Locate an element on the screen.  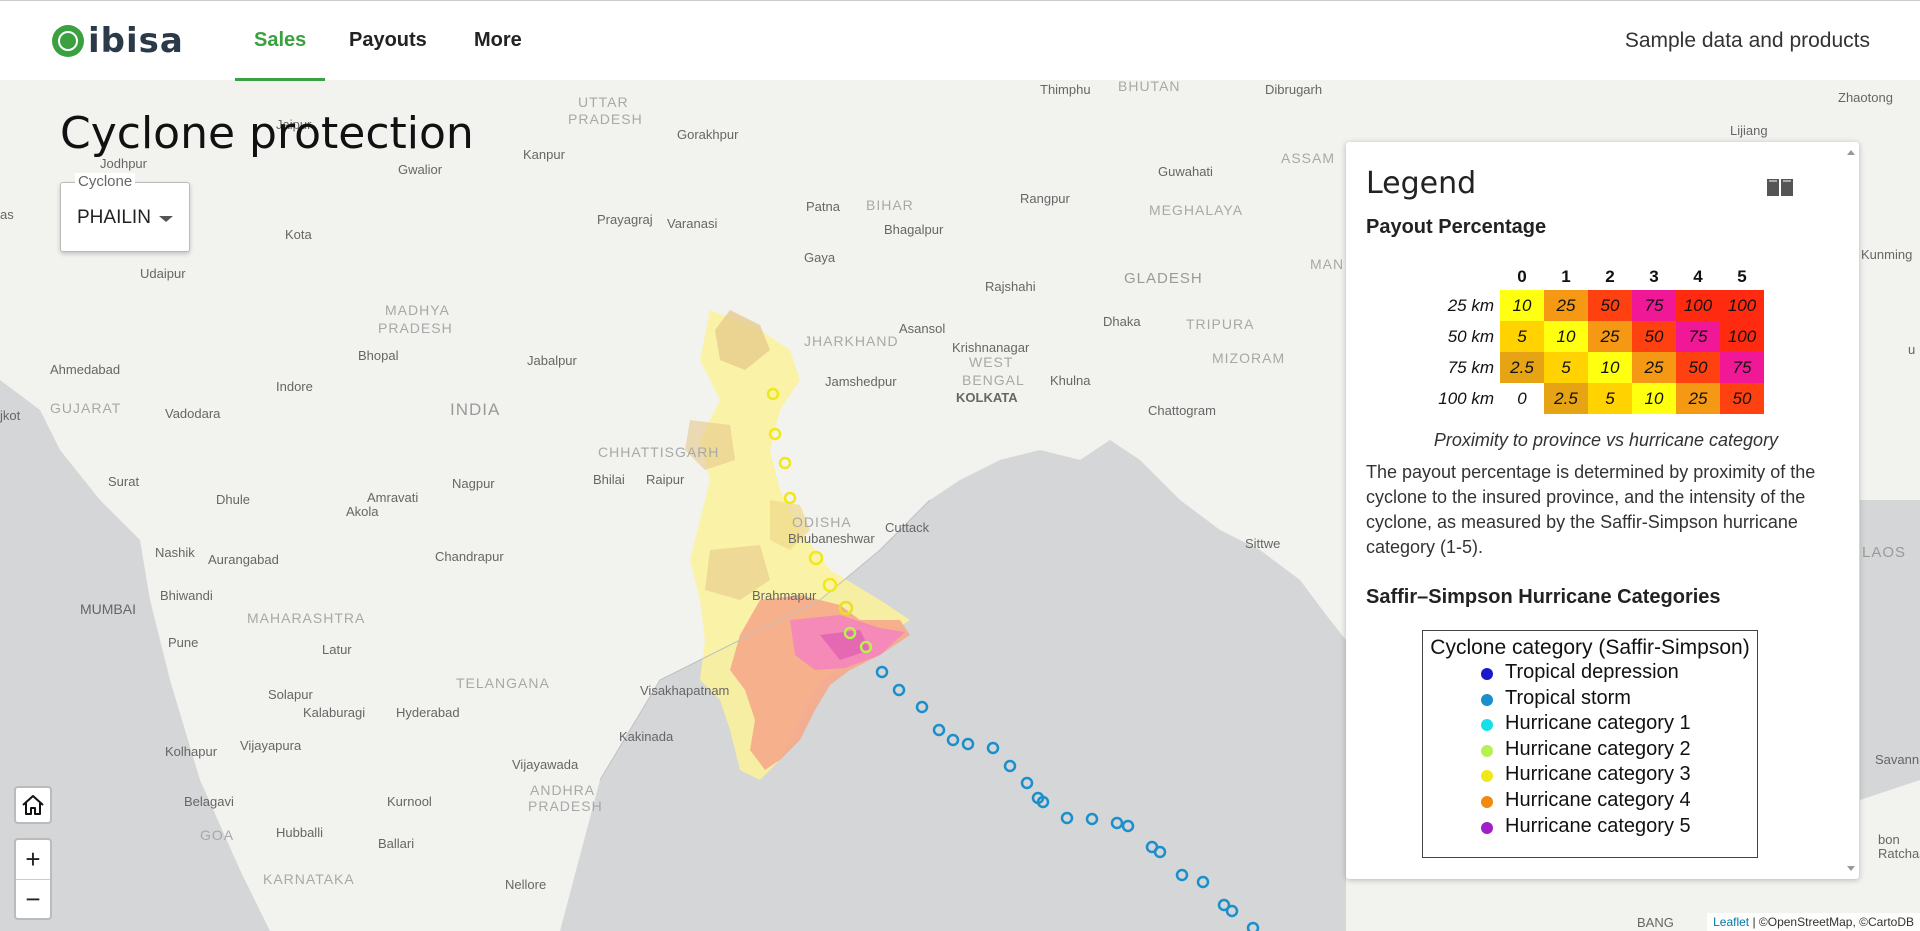
map-label: Thimphu is located at coordinates (1065, 89).